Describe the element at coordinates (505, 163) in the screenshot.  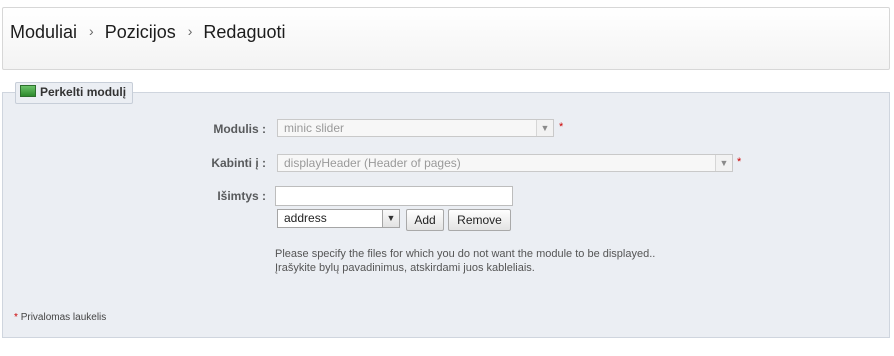
I see `hook-select: displayHeader (Header of pages) ▼` at that location.